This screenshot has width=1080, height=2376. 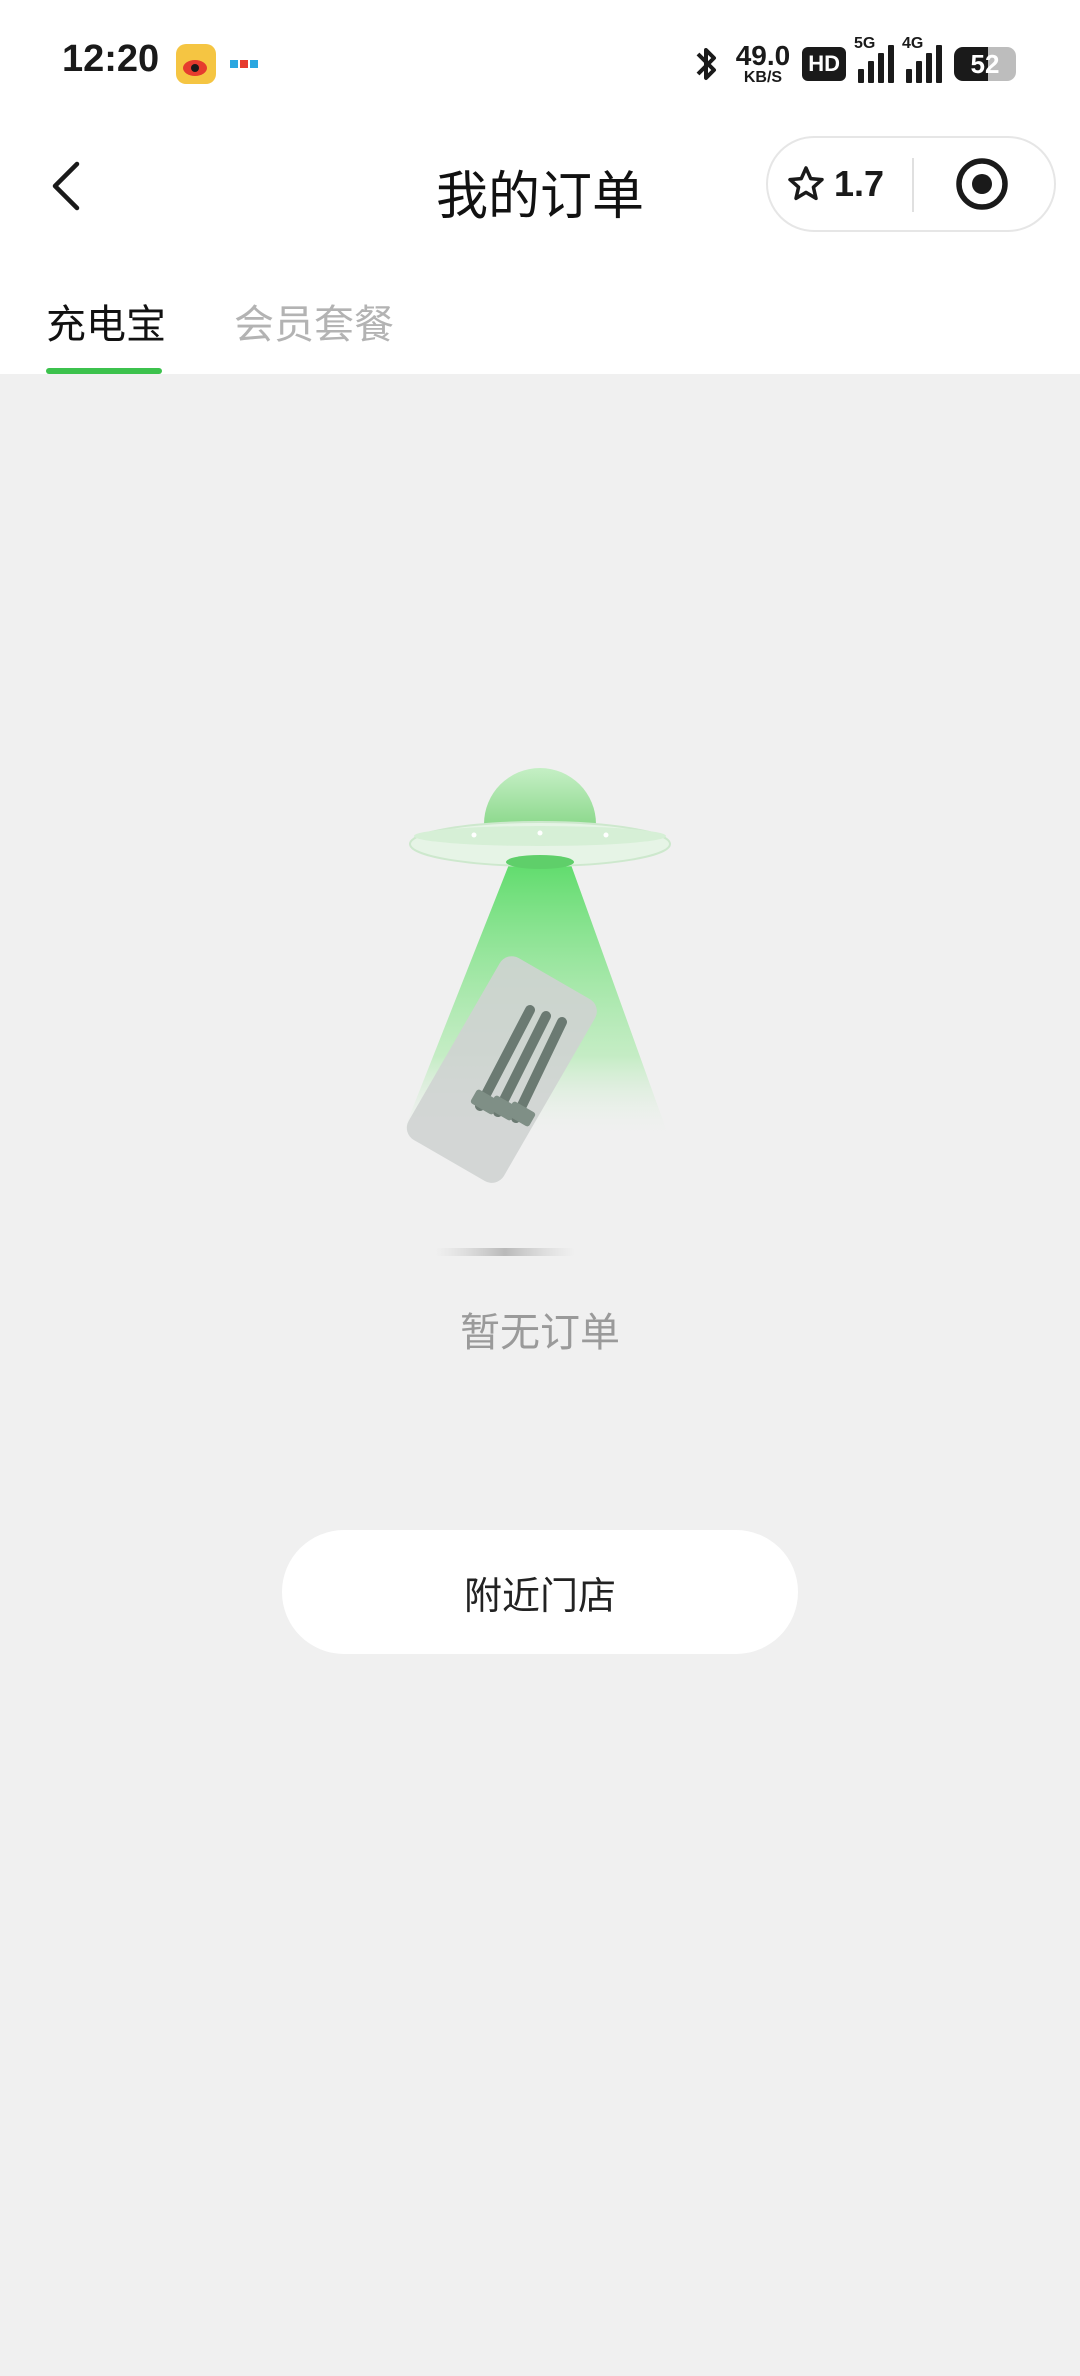 What do you see at coordinates (540, 65) in the screenshot?
I see `status-bar: 12:20 49.0 KB/S HD 5G 4G 52` at bounding box center [540, 65].